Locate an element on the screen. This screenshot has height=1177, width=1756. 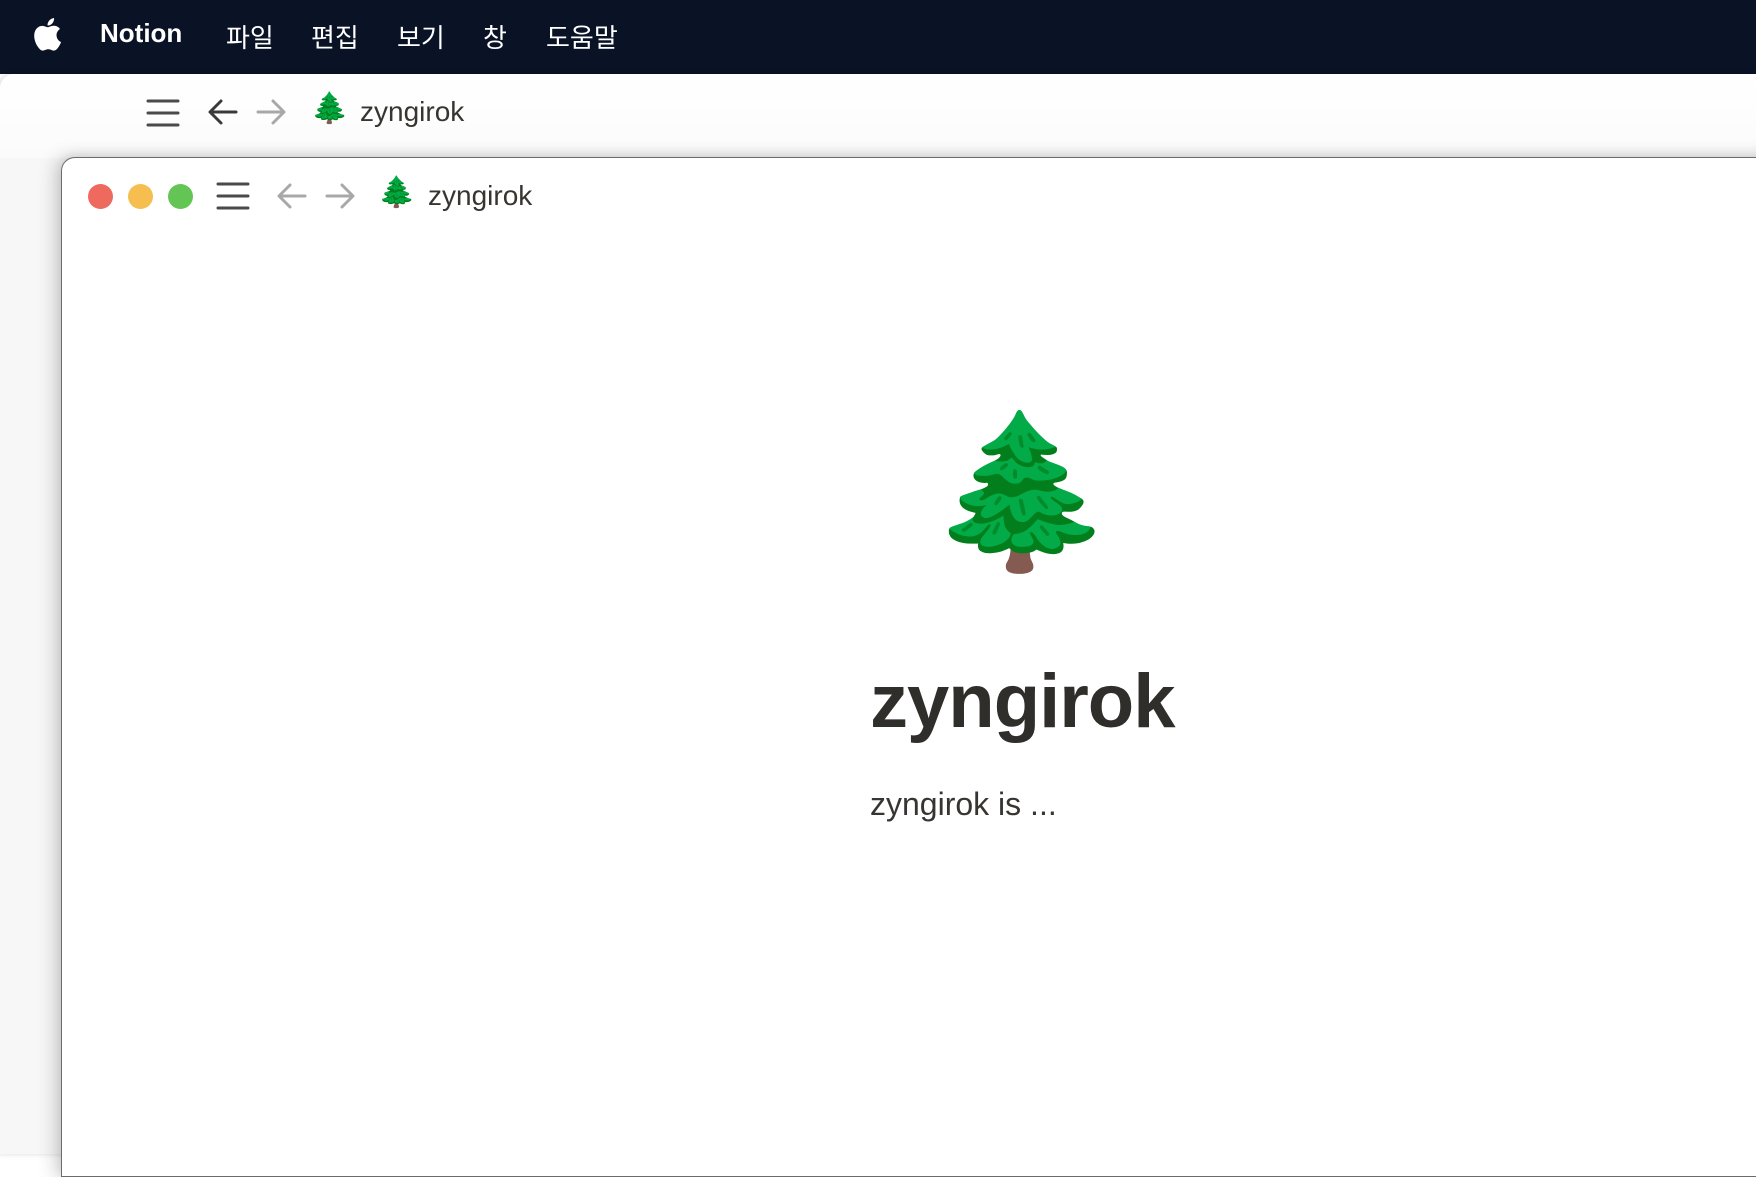
menu-item-edit: 편집 is located at coordinates (335, 36).